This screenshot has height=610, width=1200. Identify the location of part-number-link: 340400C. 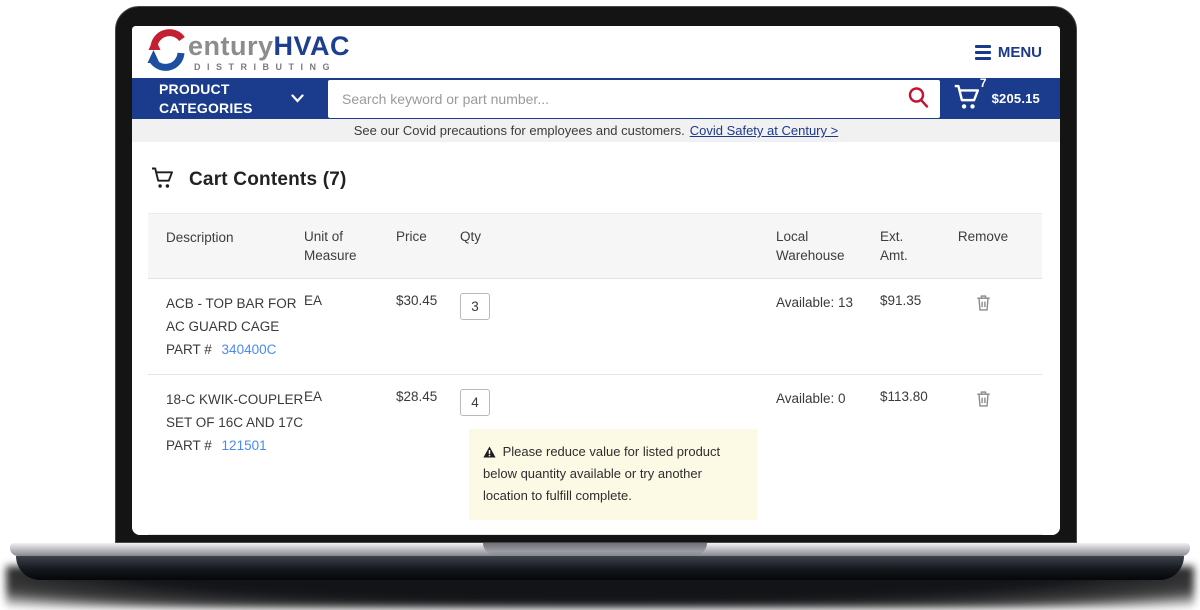
(249, 349).